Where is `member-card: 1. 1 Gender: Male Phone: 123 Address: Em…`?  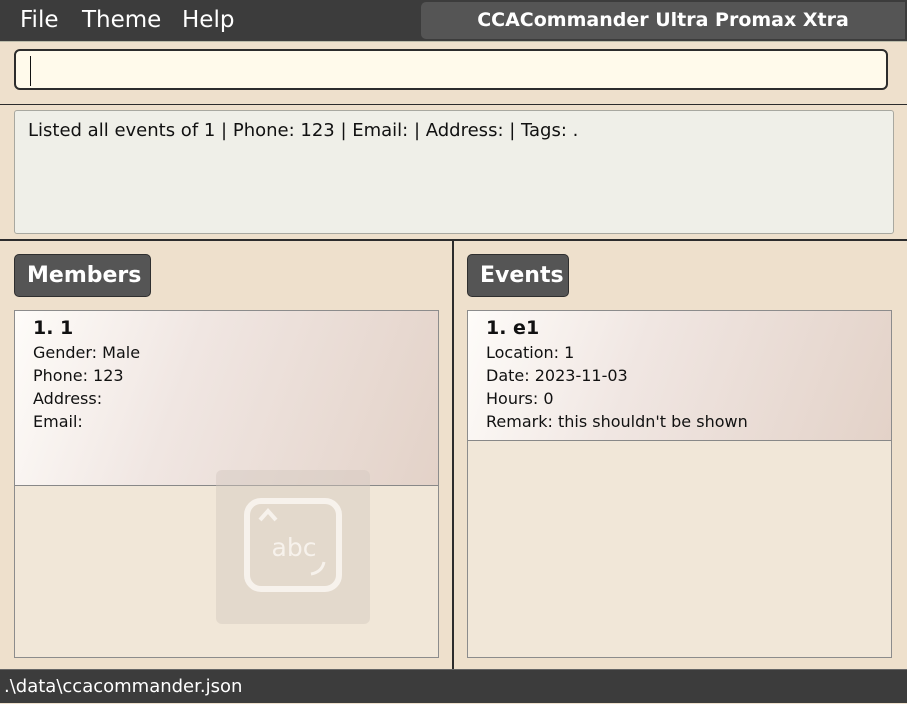 member-card: 1. 1 Gender: Male Phone: 123 Address: Em… is located at coordinates (226, 398).